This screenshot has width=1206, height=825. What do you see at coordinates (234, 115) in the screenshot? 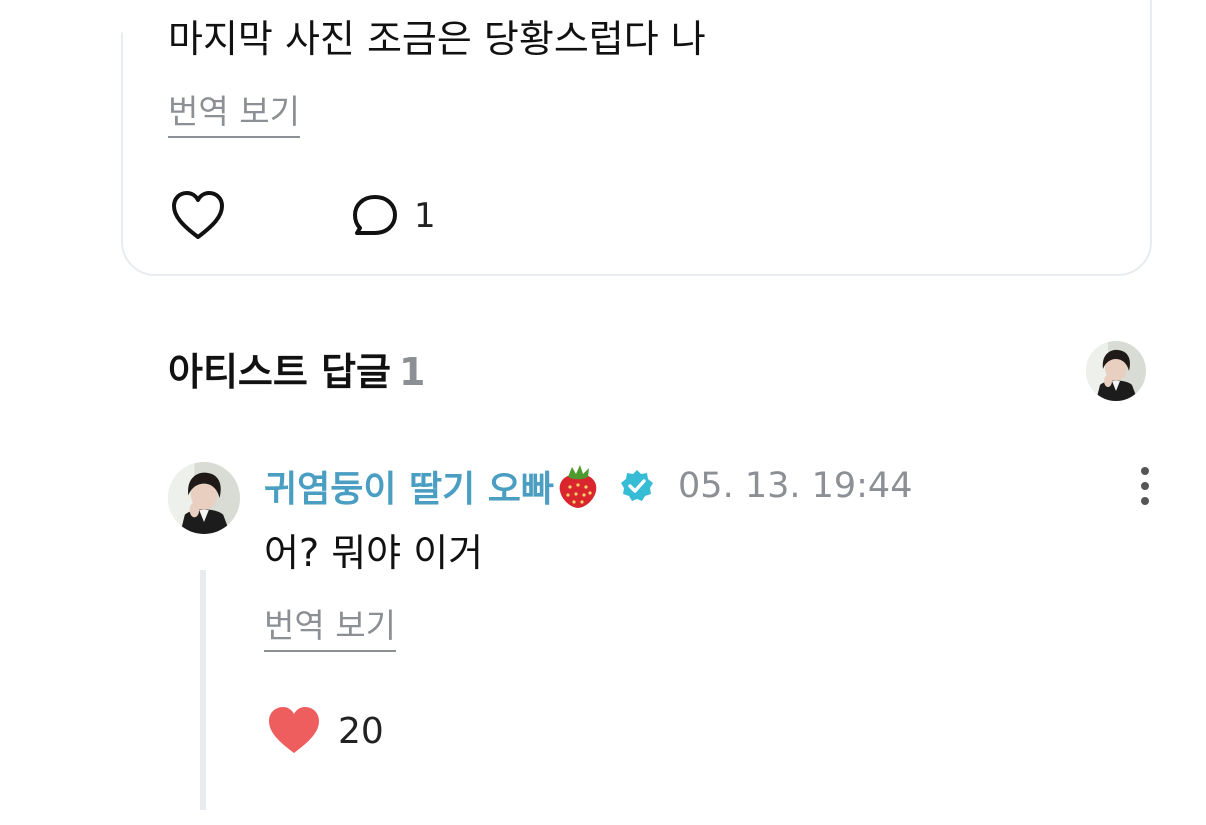
I see `translate-link: 번역 보기` at bounding box center [234, 115].